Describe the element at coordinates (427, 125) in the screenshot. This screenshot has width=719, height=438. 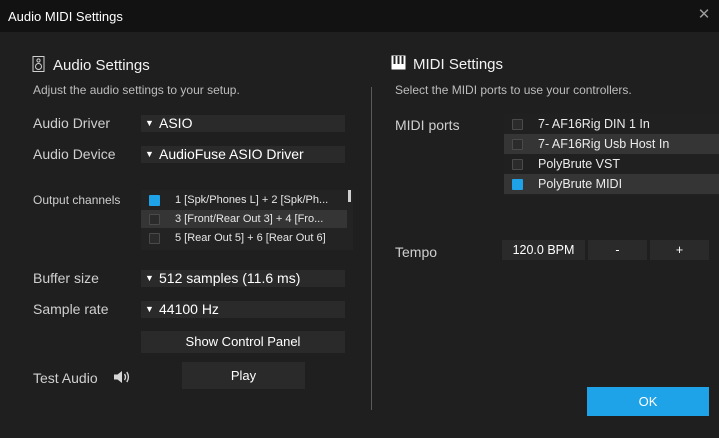
I see `midi-ports-label: MIDI ports` at that location.